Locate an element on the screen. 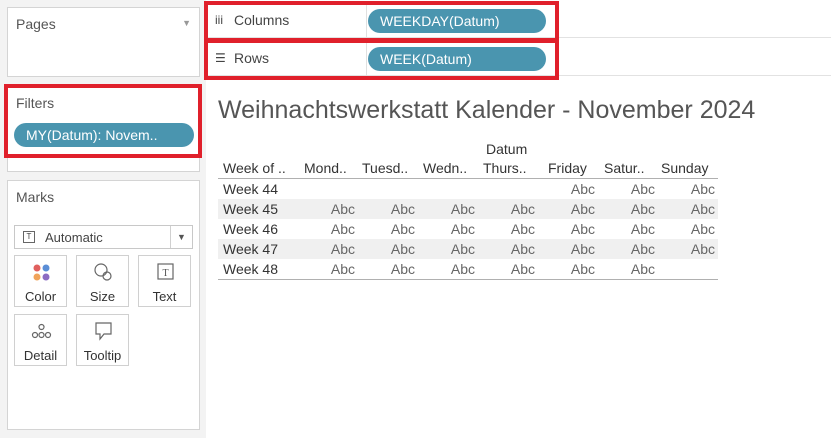 The width and height of the screenshot is (831, 438). marks-title: Marks is located at coordinates (35, 197).